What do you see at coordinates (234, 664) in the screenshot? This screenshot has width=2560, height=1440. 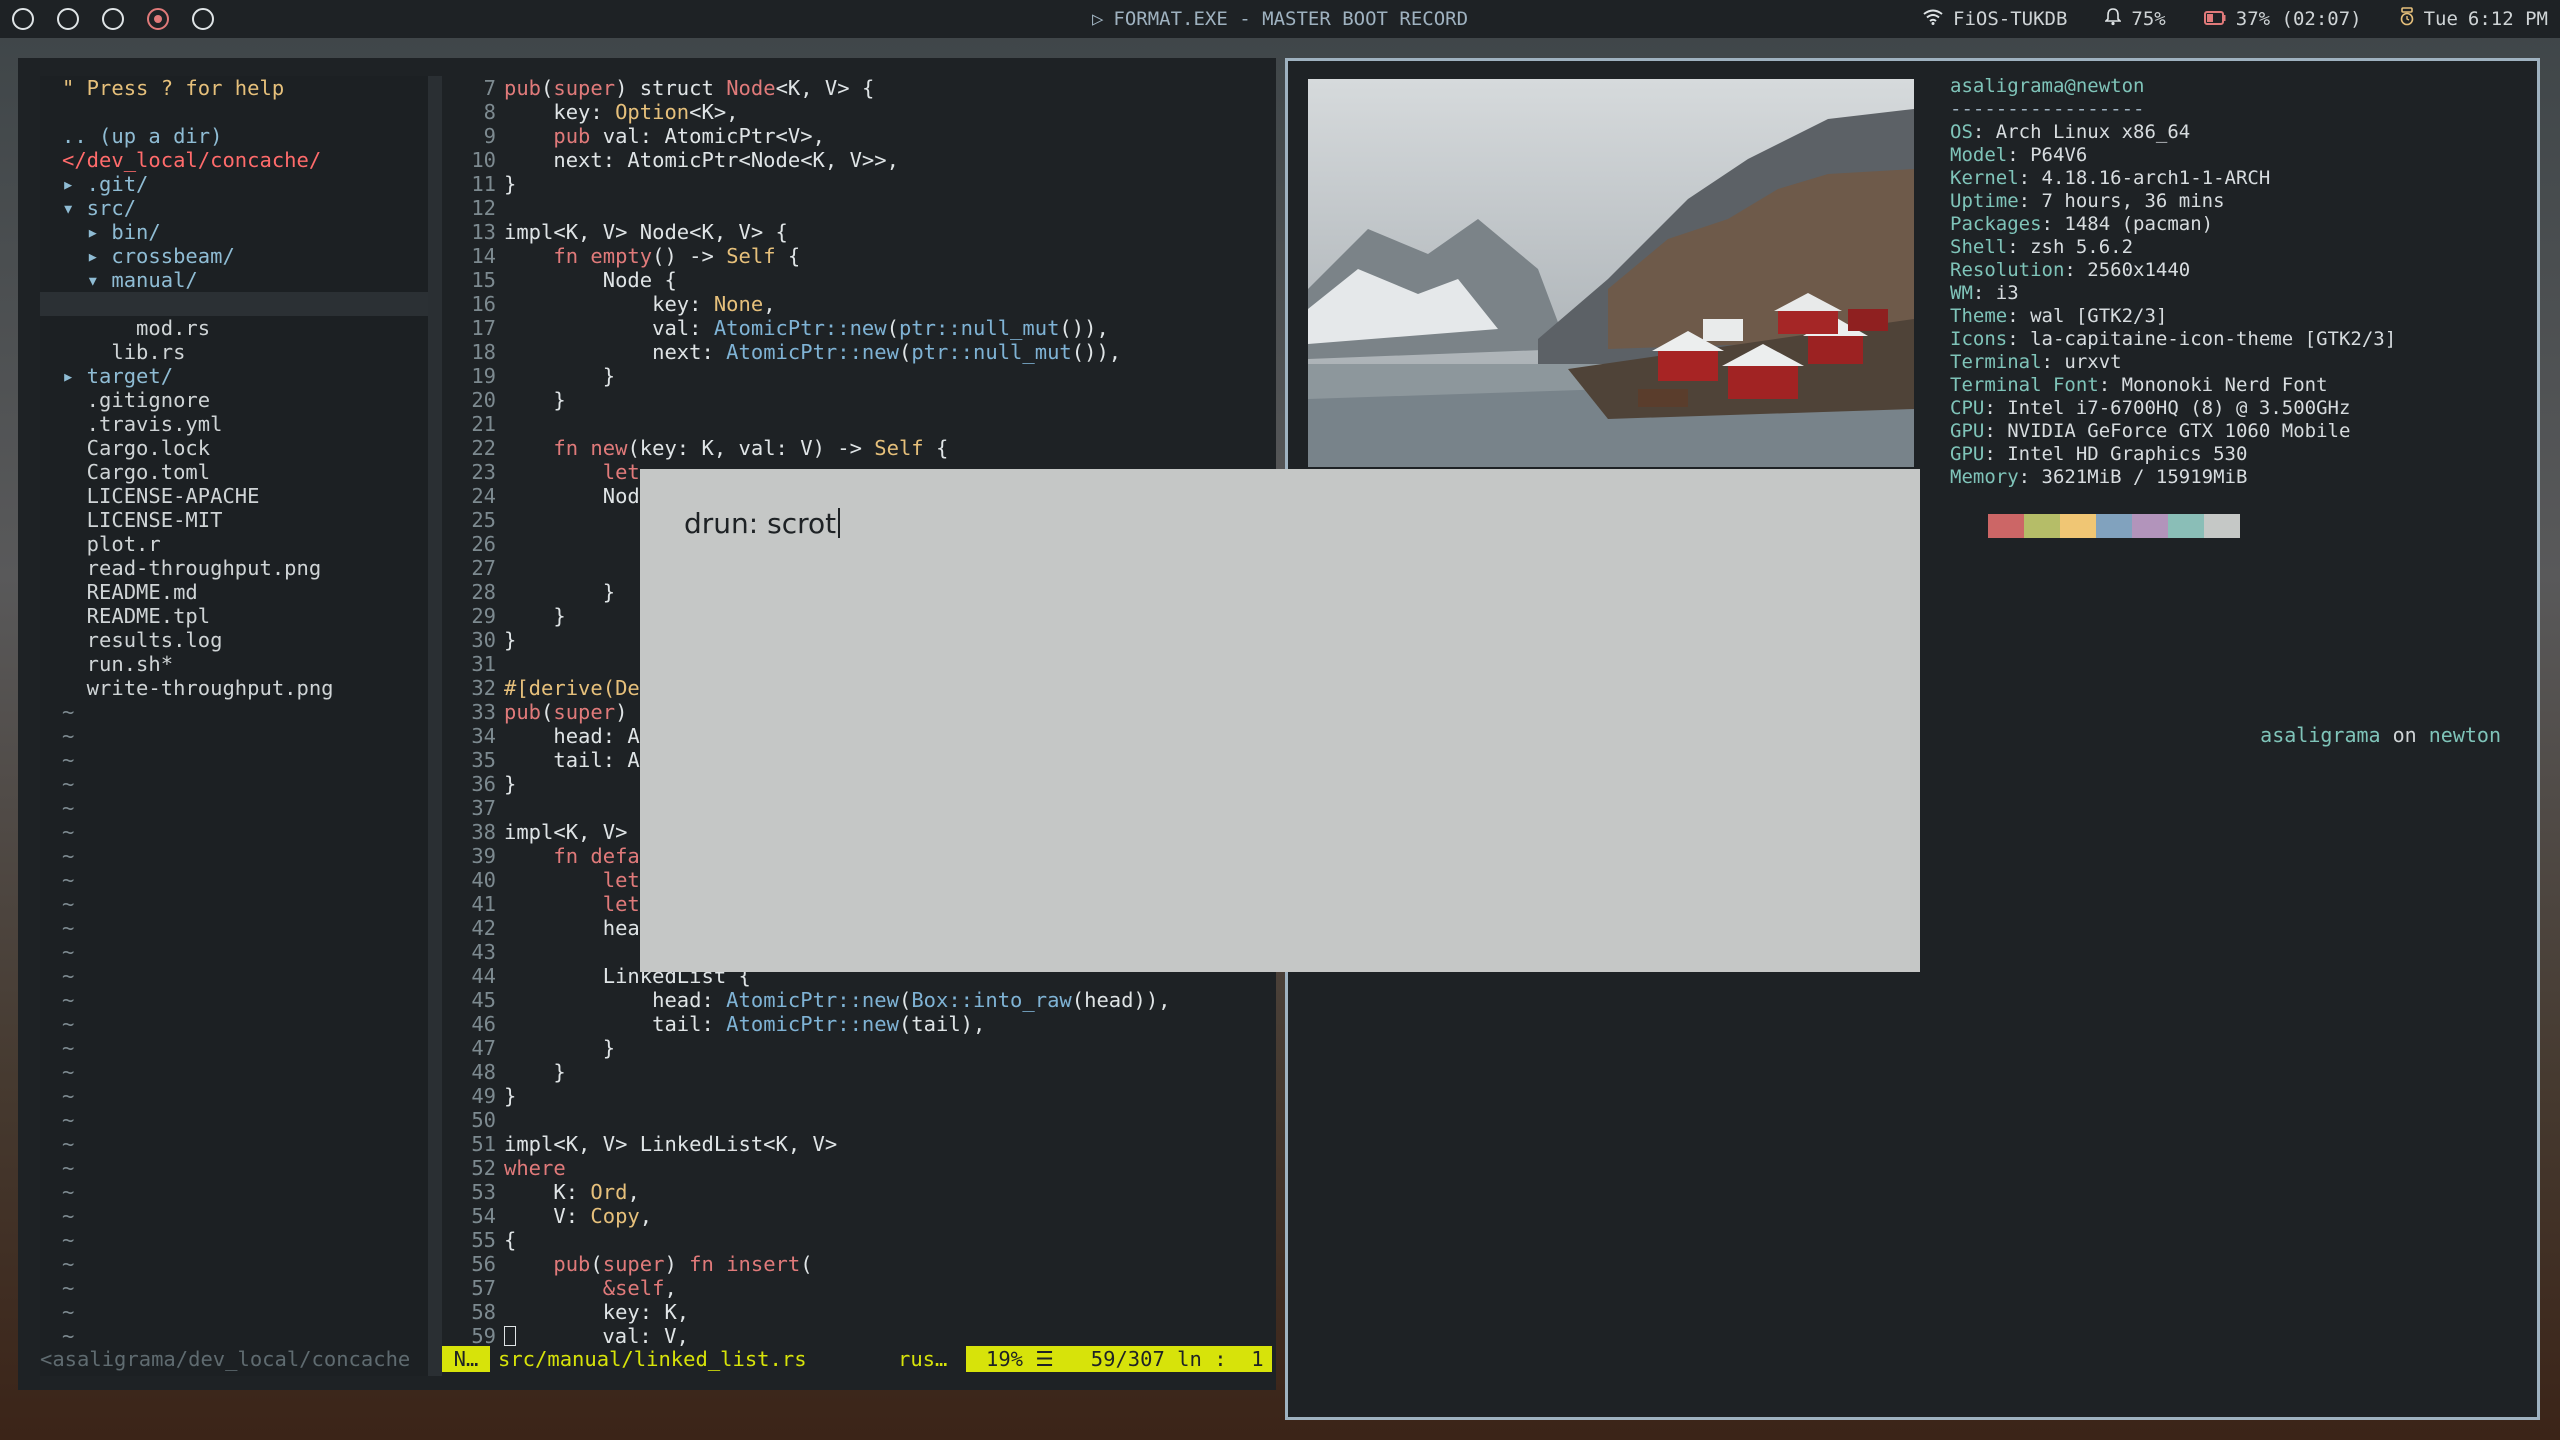 I see `tree-item: run.sh*` at bounding box center [234, 664].